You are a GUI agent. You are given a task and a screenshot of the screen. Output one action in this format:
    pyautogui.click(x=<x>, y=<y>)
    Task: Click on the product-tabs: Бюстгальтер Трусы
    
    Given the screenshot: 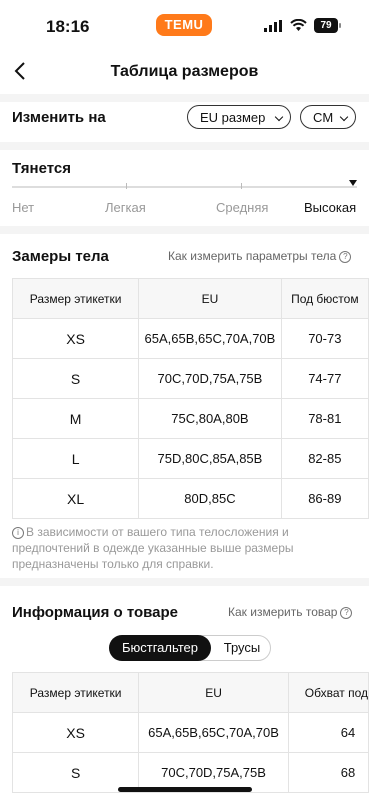 What is the action you would take?
    pyautogui.click(x=190, y=648)
    